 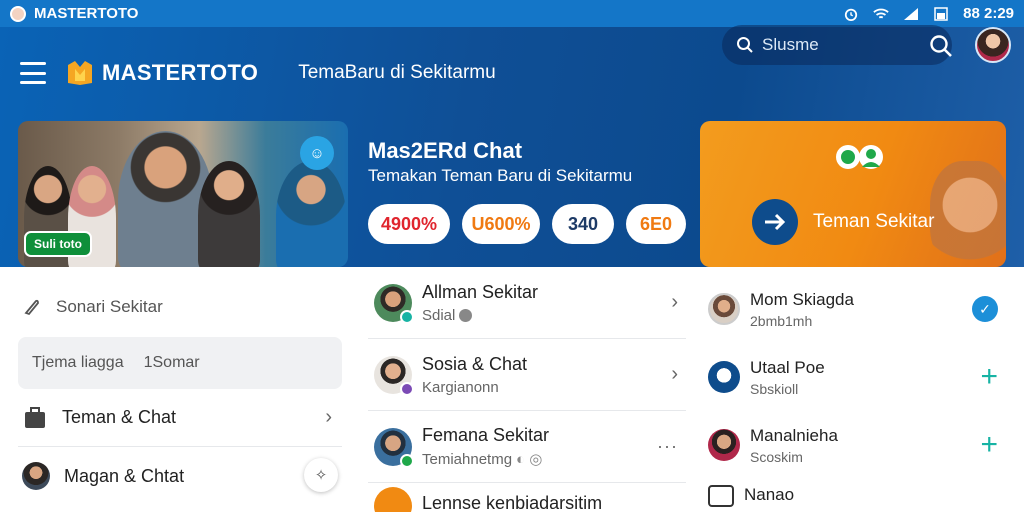 I want to click on promo-photo-card: Suli toto ☺, so click(x=183, y=194).